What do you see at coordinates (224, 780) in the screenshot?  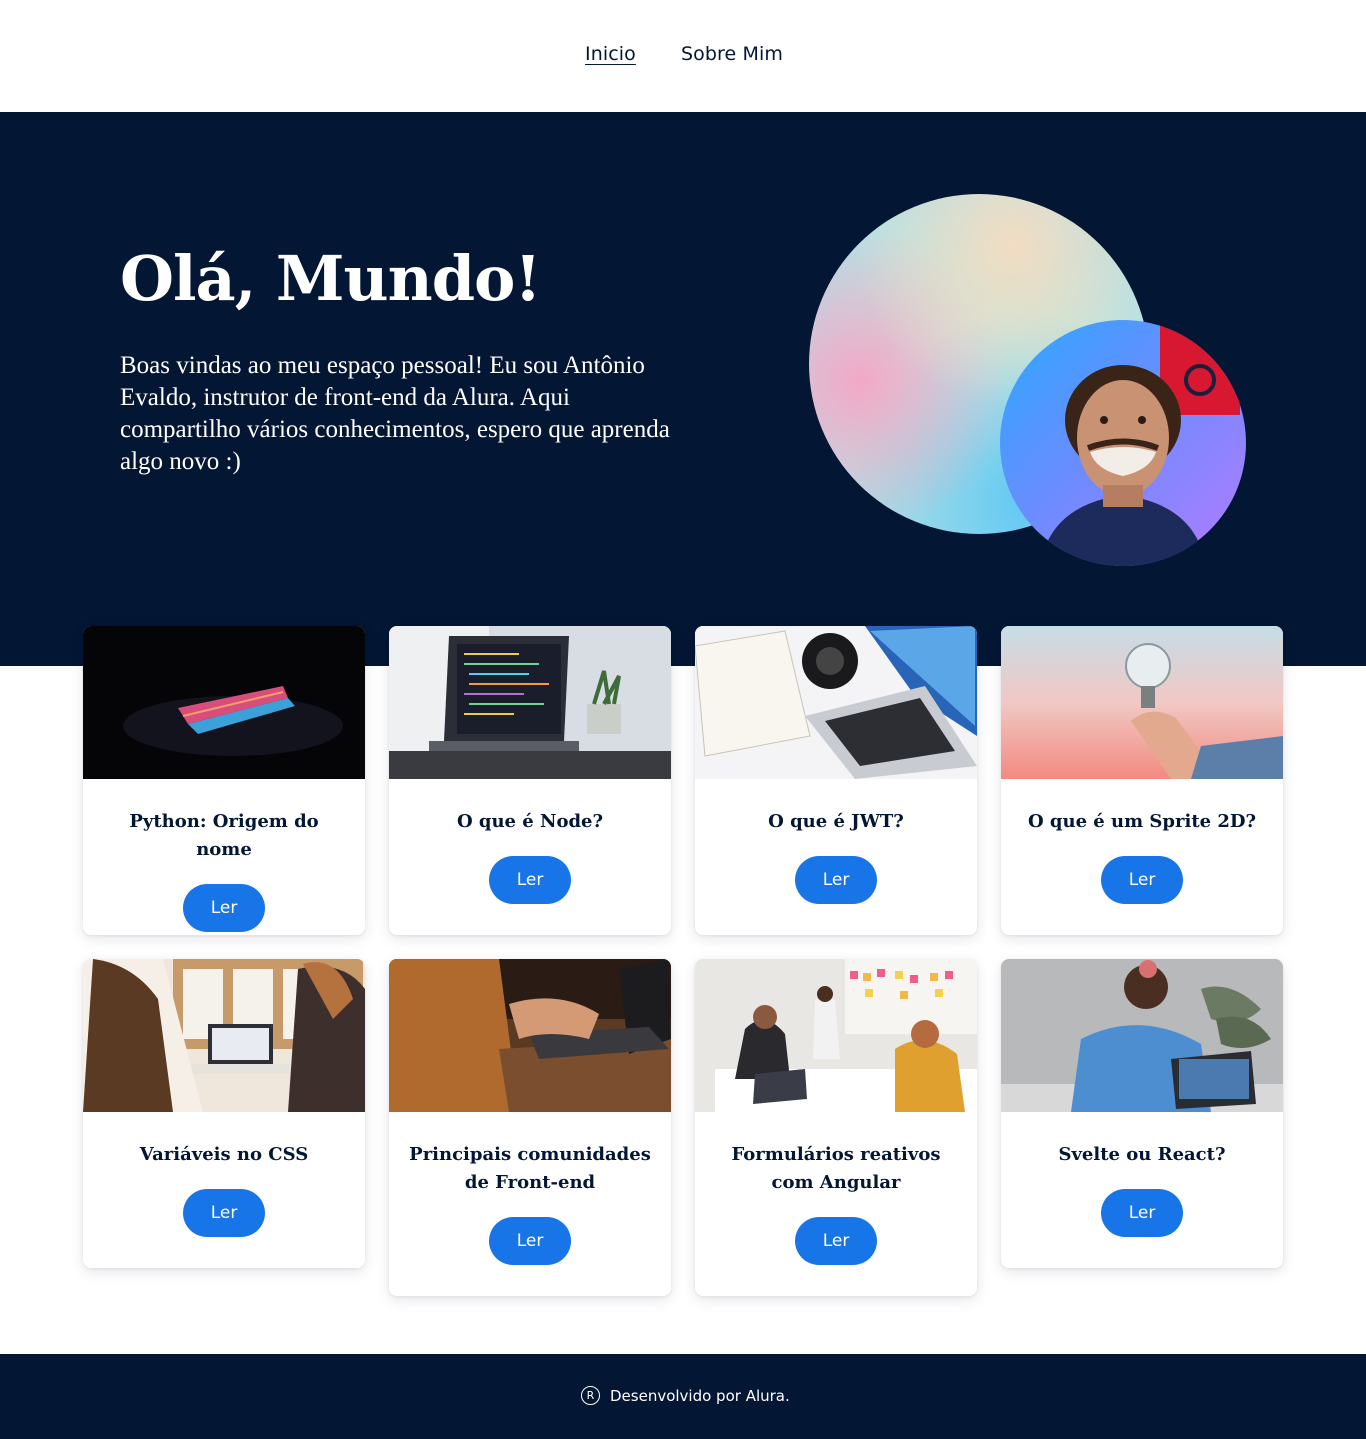 I see `post-card: Python: Origem do nome Ler` at bounding box center [224, 780].